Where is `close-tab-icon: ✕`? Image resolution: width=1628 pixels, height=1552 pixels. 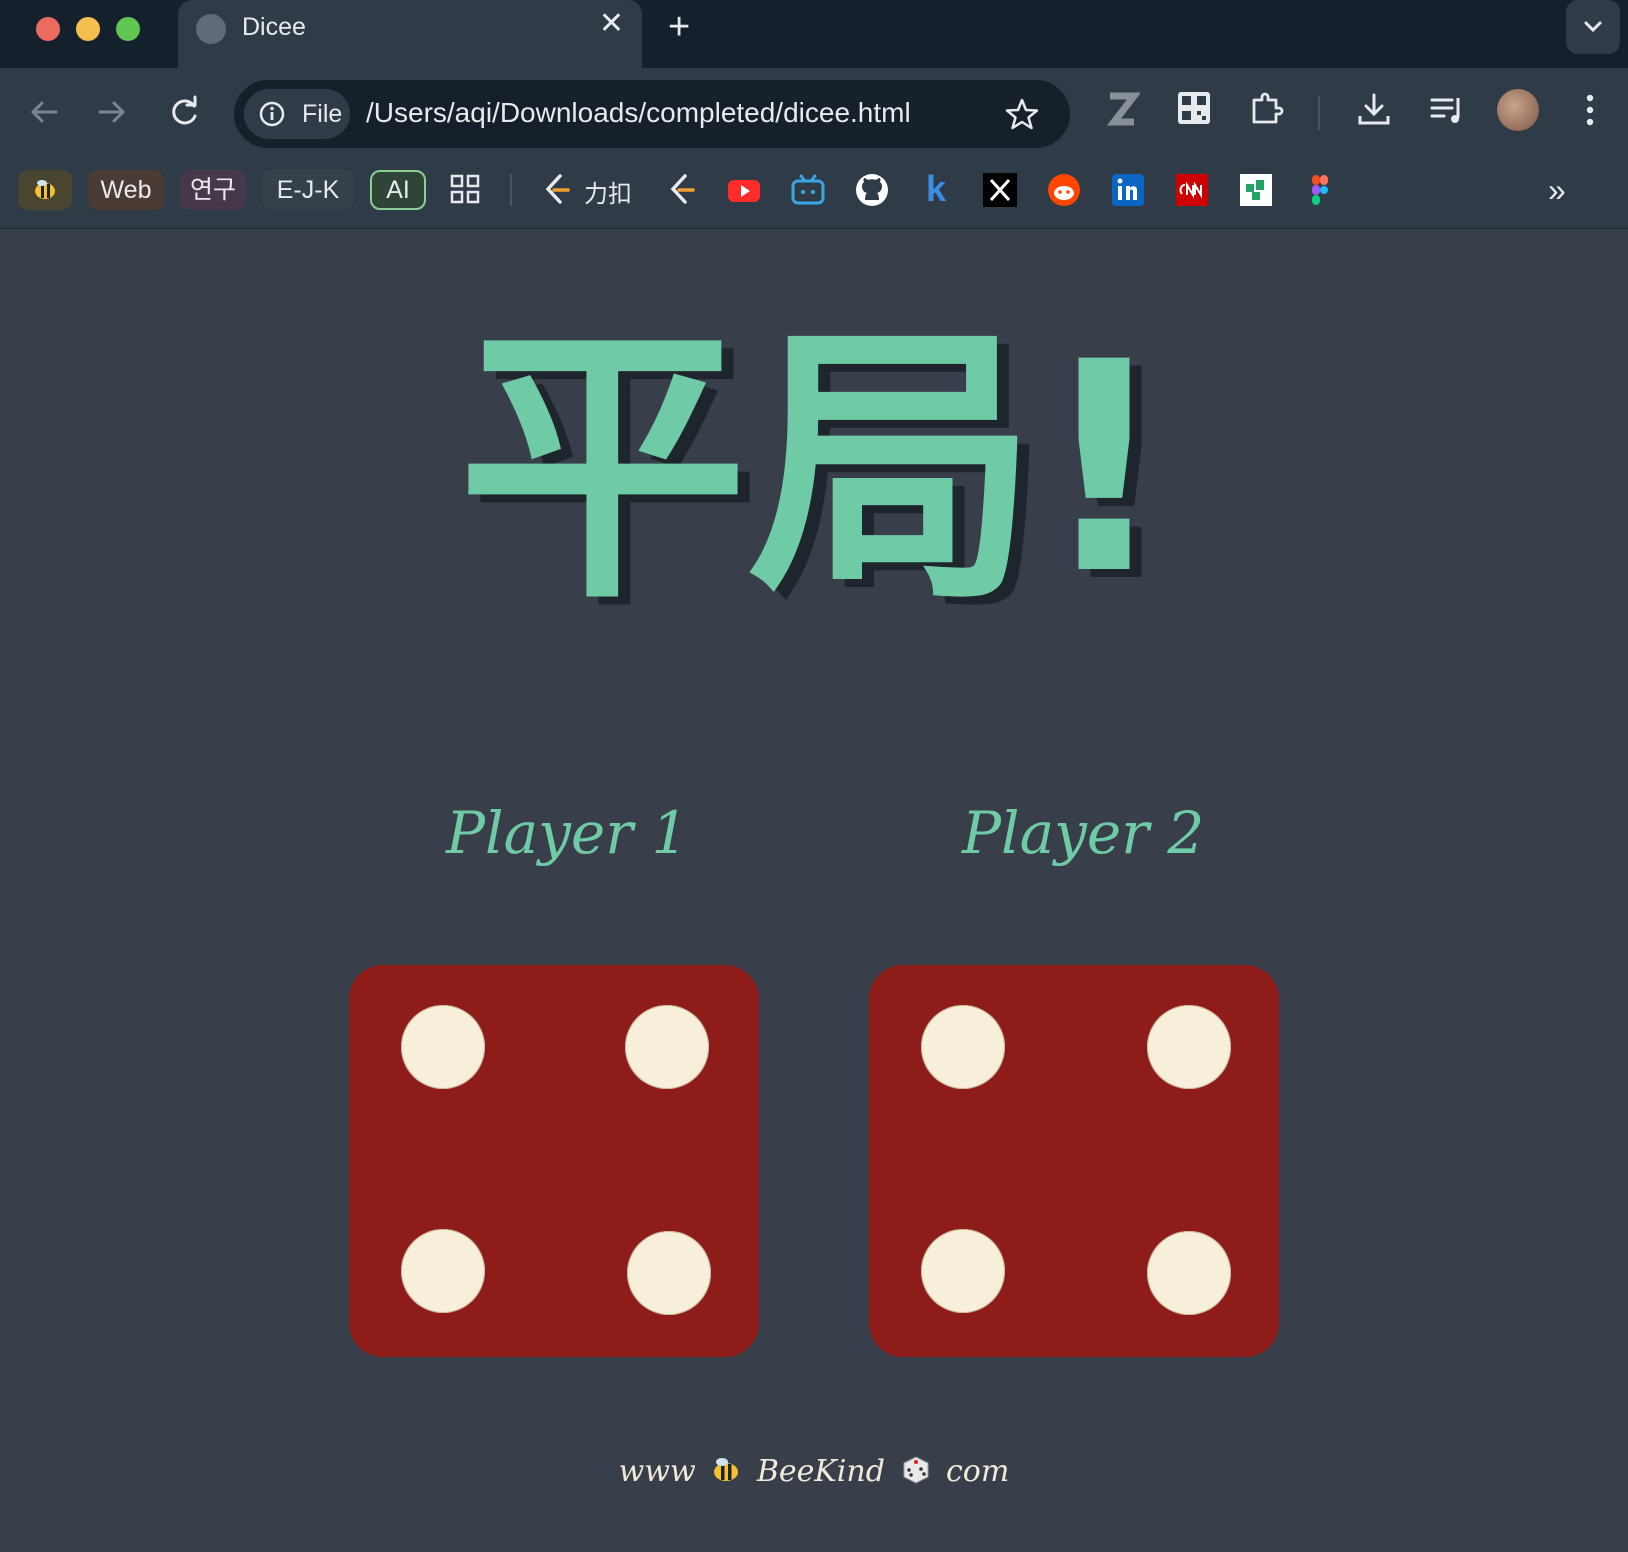 close-tab-icon: ✕ is located at coordinates (611, 24).